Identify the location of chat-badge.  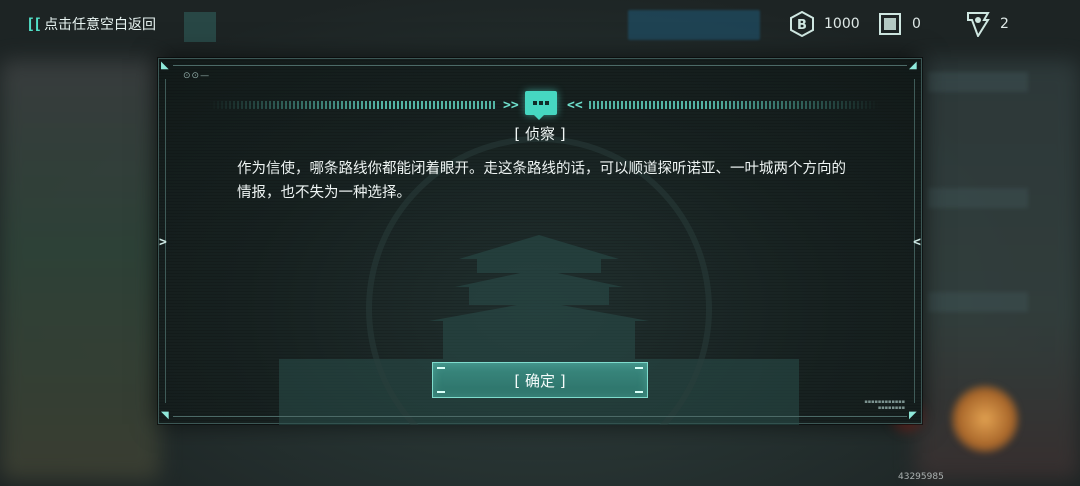
(541, 105).